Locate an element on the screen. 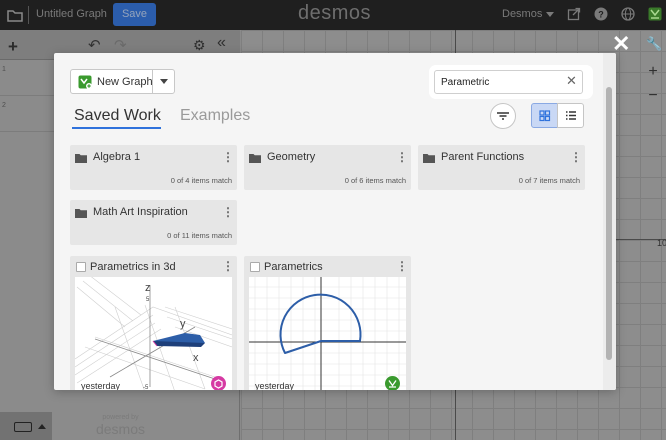 Image resolution: width=666 pixels, height=440 pixels. z-axis-label: z is located at coordinates (148, 288).